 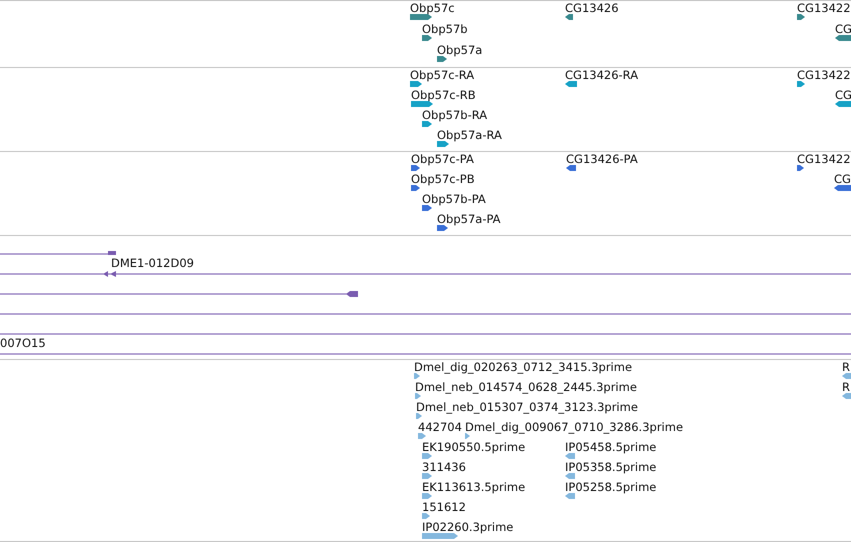 What do you see at coordinates (527, 407) in the screenshot?
I see `feature-label: Dmel_neb_015307_0374_3123.3prime` at bounding box center [527, 407].